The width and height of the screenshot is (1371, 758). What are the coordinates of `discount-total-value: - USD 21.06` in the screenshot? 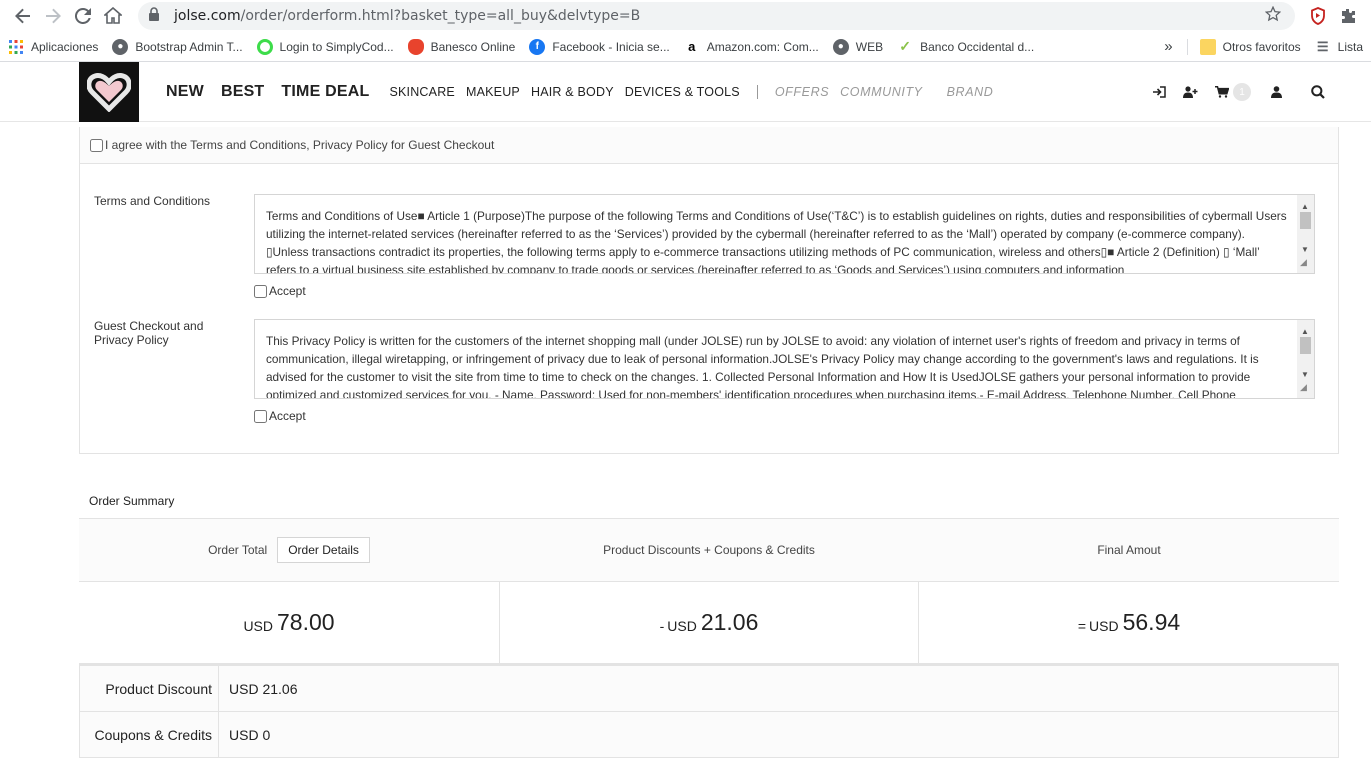 It's located at (709, 622).